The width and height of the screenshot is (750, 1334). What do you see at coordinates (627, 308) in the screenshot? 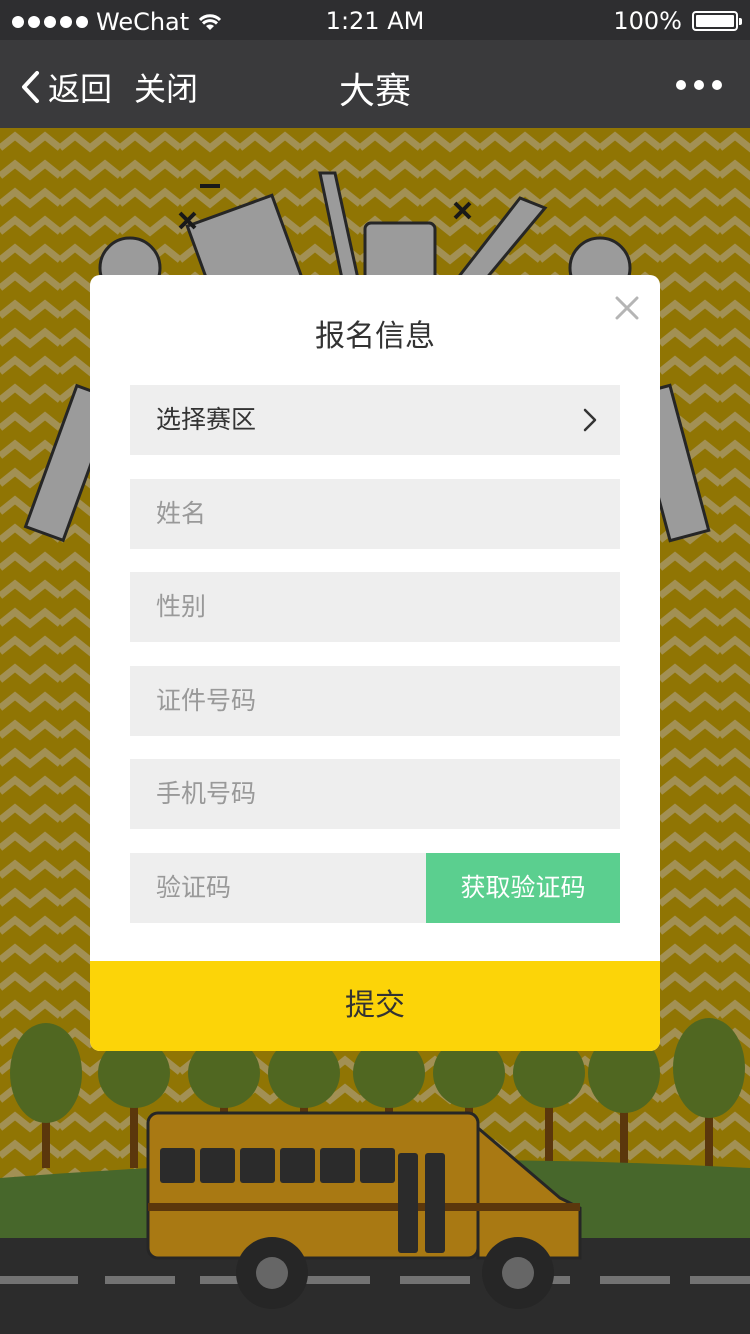
I see `close-icon` at bounding box center [627, 308].